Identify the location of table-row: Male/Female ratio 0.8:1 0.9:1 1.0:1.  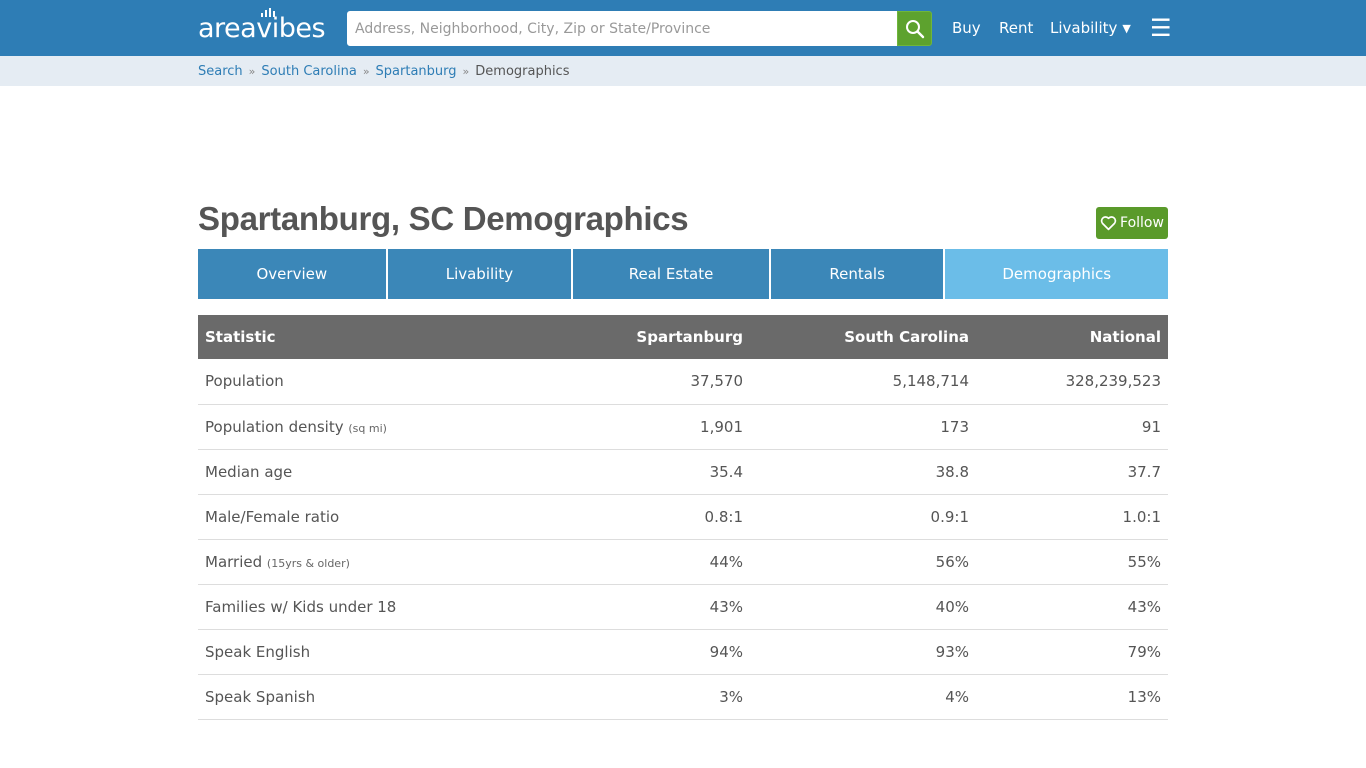
(683, 517).